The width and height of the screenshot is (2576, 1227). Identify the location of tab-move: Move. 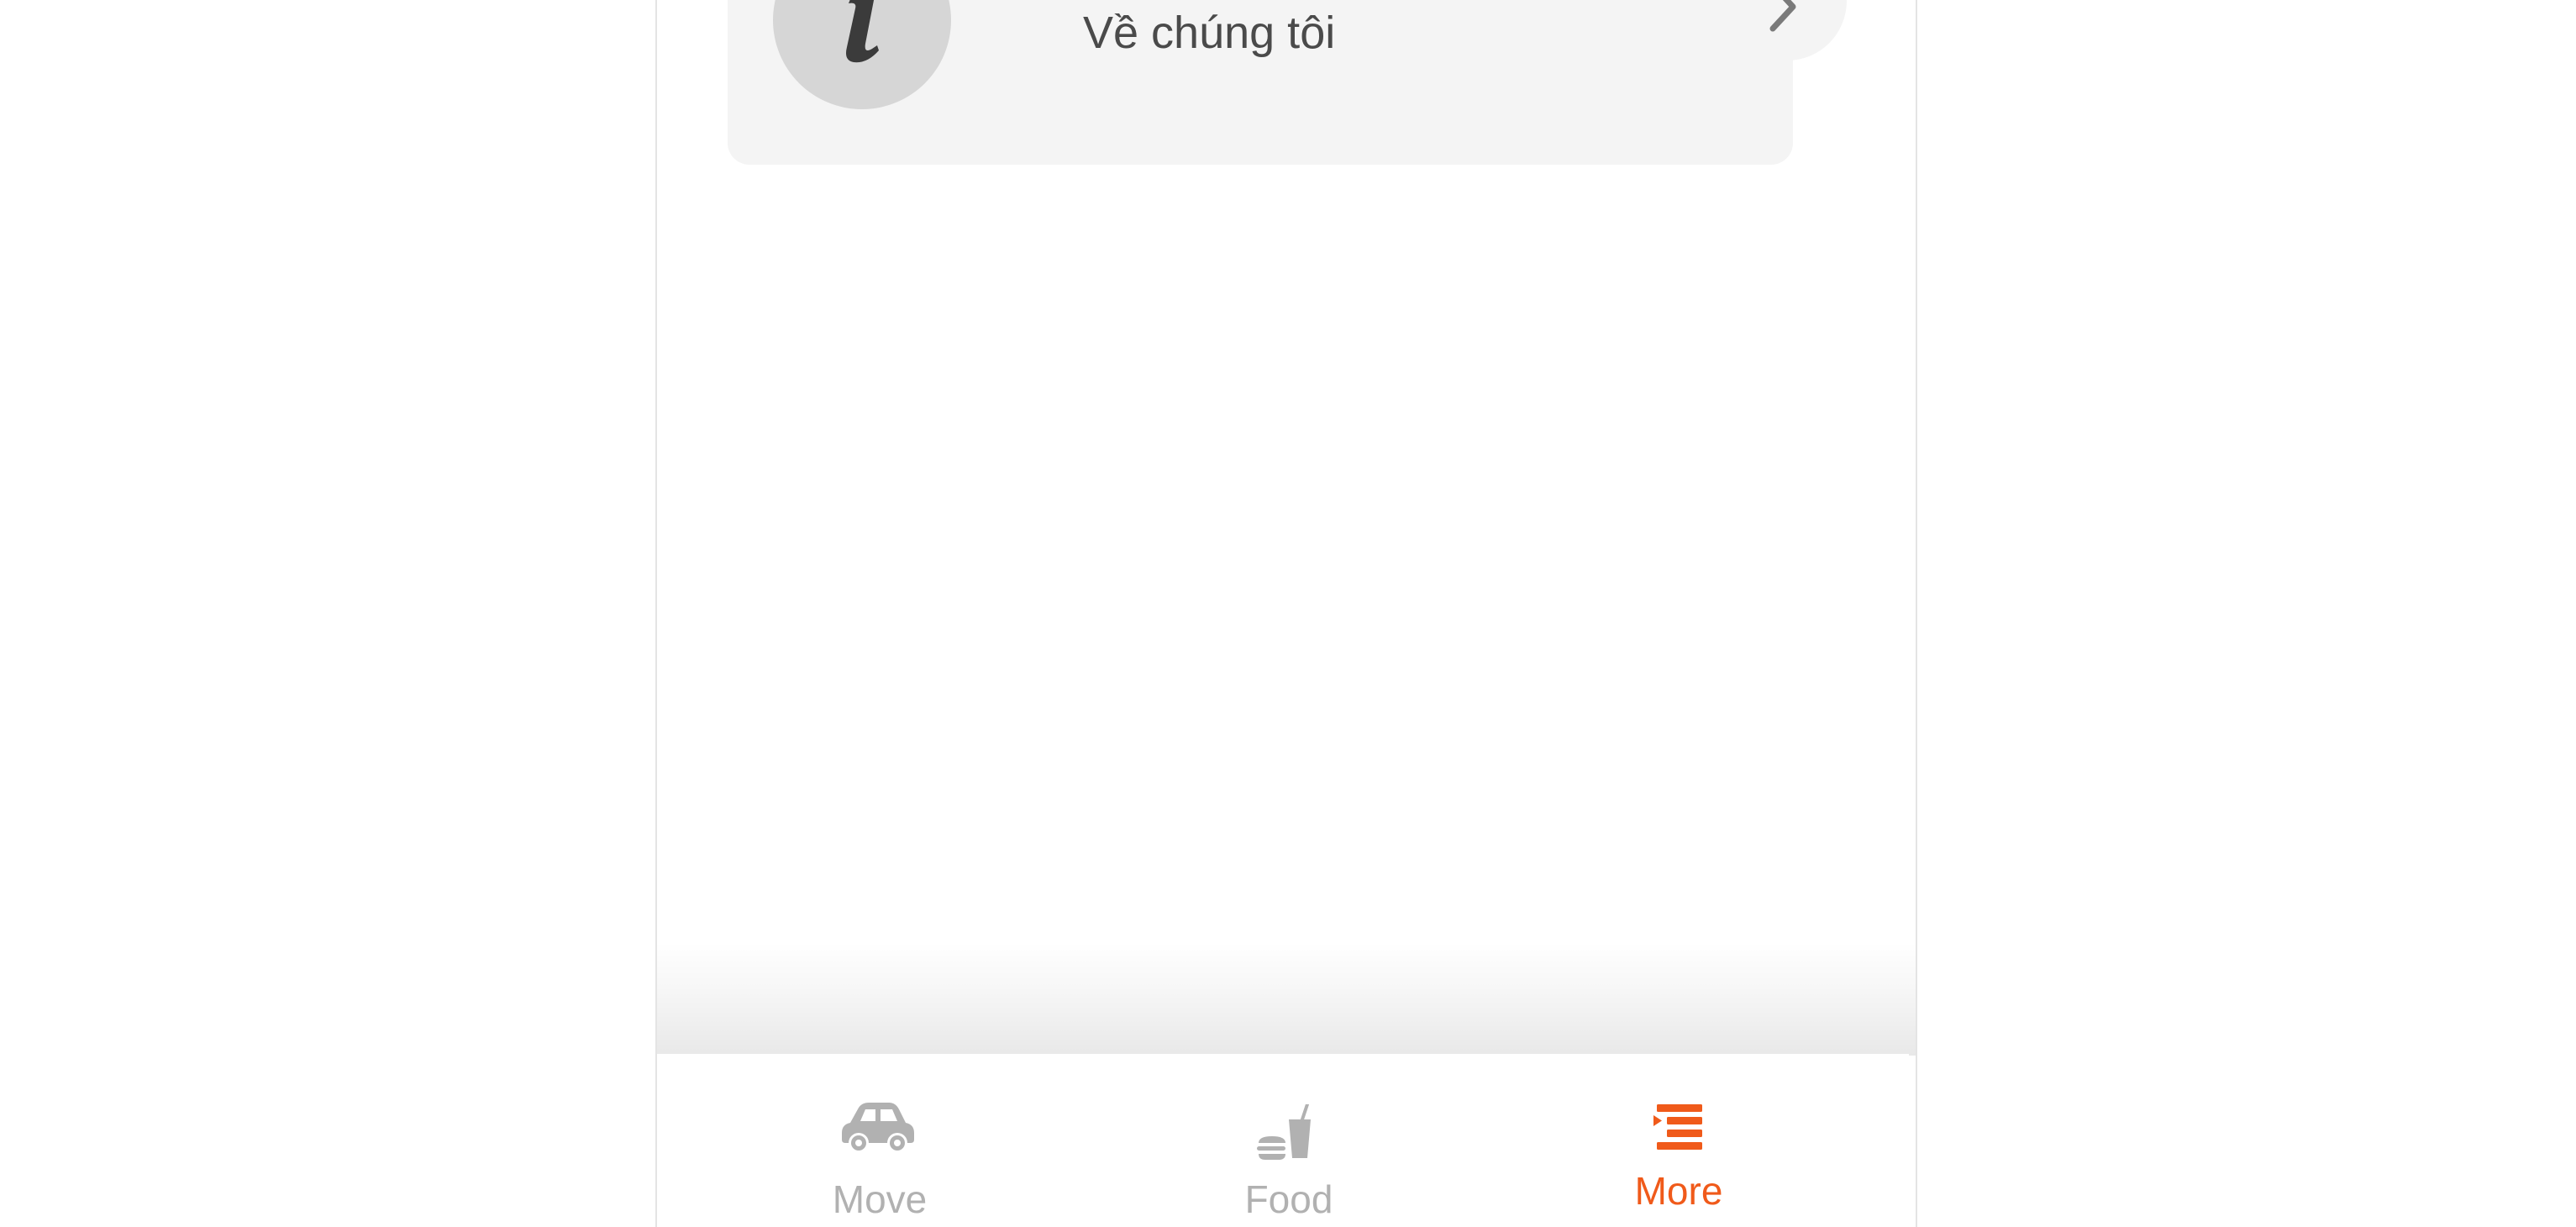
(863, 1140).